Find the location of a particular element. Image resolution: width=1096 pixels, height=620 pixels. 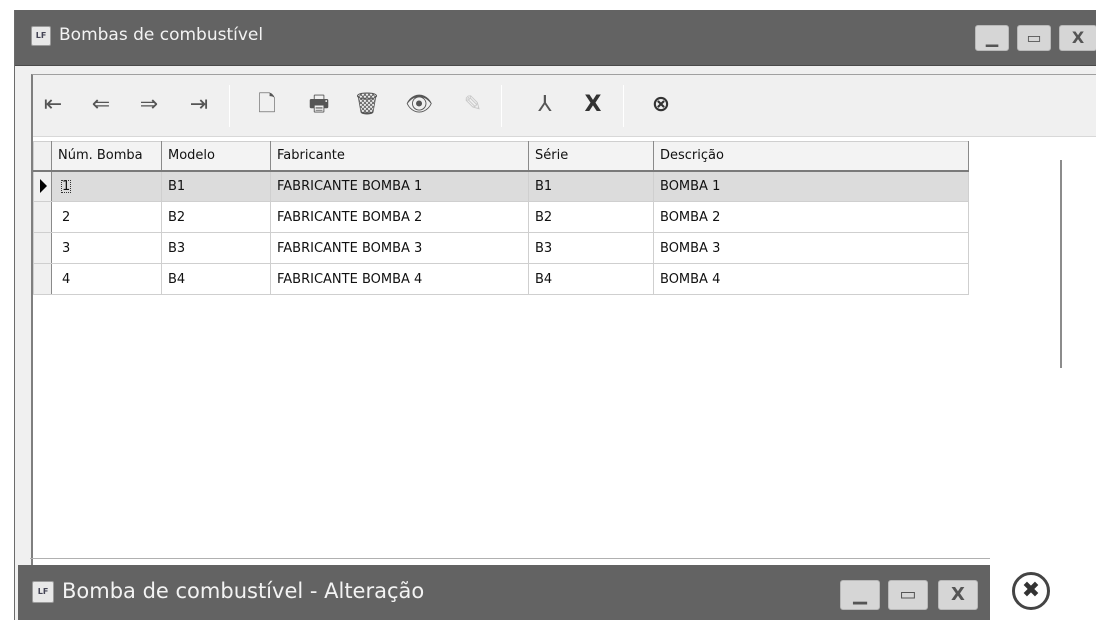

excel-export-icon: X is located at coordinates (593, 105).